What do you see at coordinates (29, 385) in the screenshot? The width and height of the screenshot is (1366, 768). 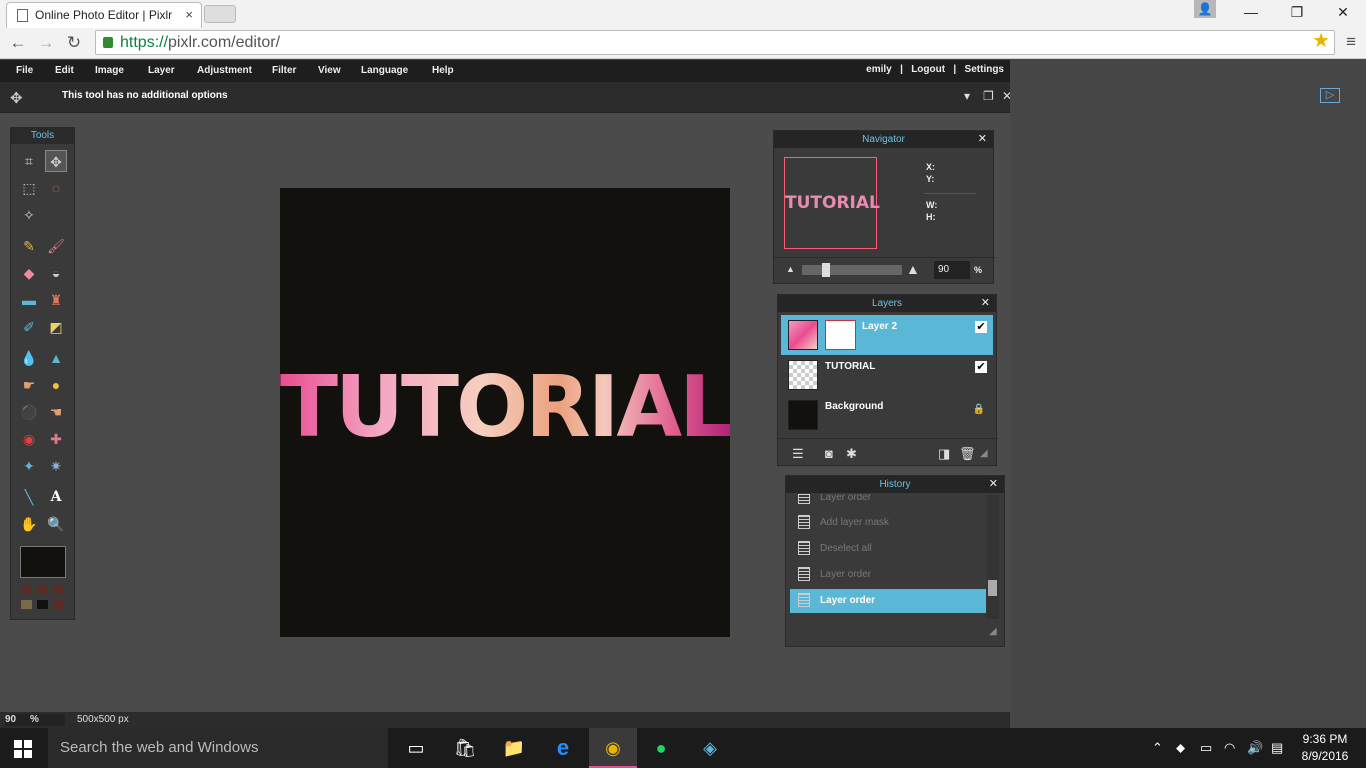 I see `smudge-tool-icon: ☛` at bounding box center [29, 385].